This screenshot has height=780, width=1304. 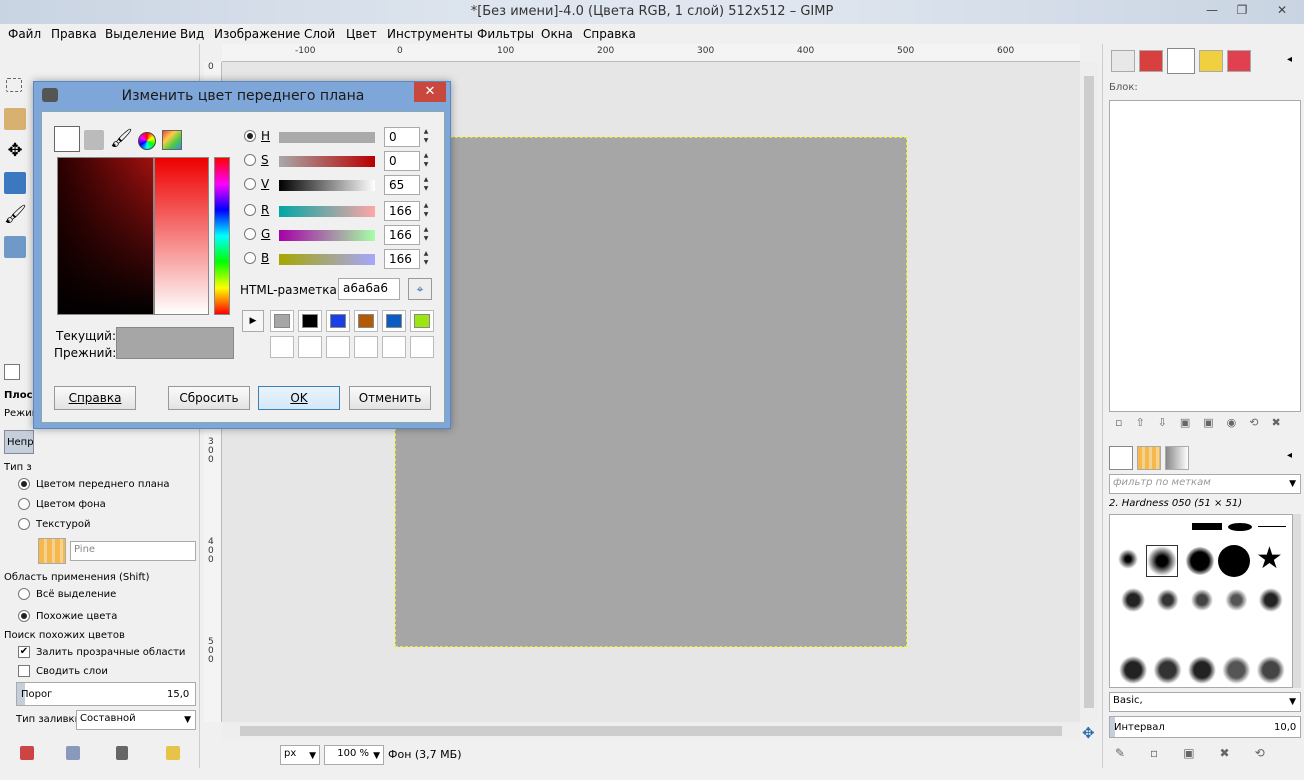 What do you see at coordinates (420, 289) in the screenshot?
I see `eyedropper-icon: ⌖` at bounding box center [420, 289].